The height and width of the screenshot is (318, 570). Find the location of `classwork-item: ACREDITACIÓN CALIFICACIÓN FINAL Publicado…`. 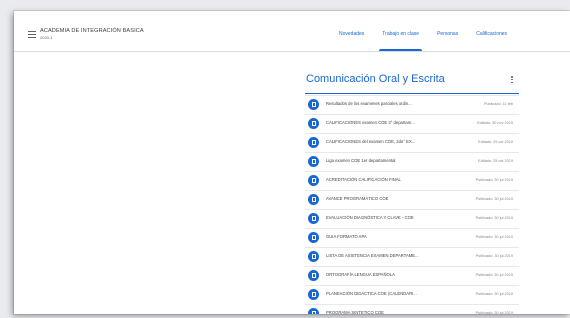

classwork-item: ACREDITACIÓN CALIFICACIÓN FINAL Publicado… is located at coordinates (412, 181).